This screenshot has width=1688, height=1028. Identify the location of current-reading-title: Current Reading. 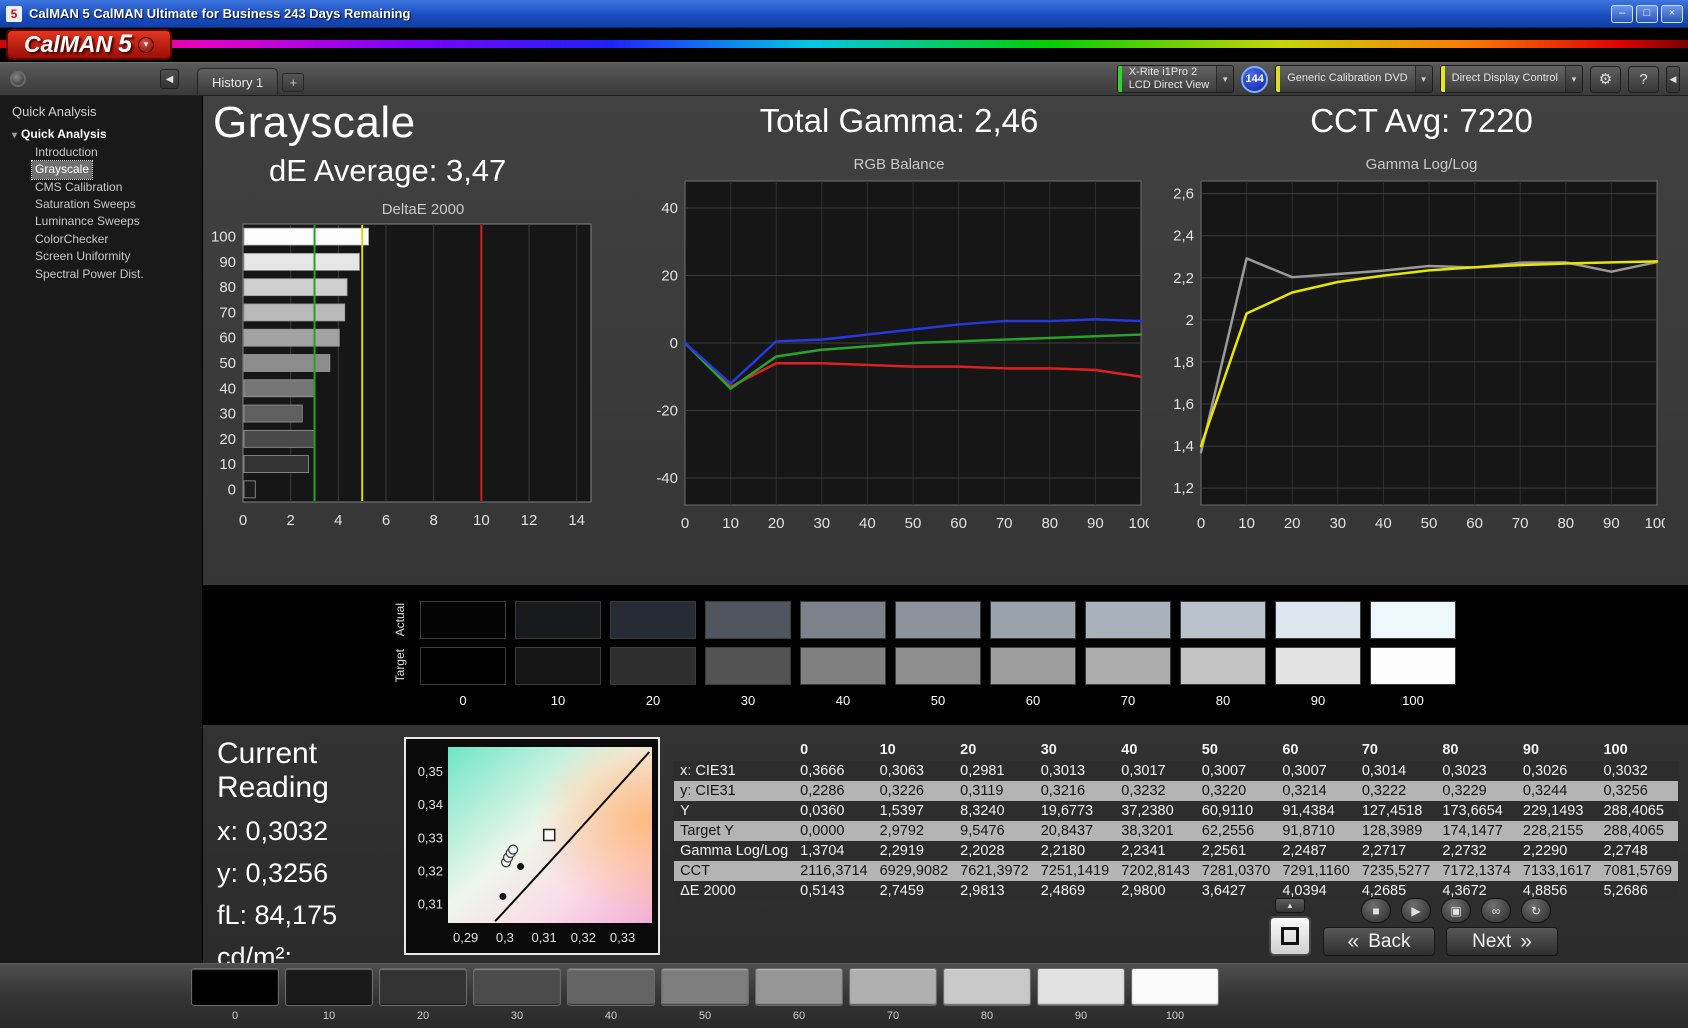
(273, 770).